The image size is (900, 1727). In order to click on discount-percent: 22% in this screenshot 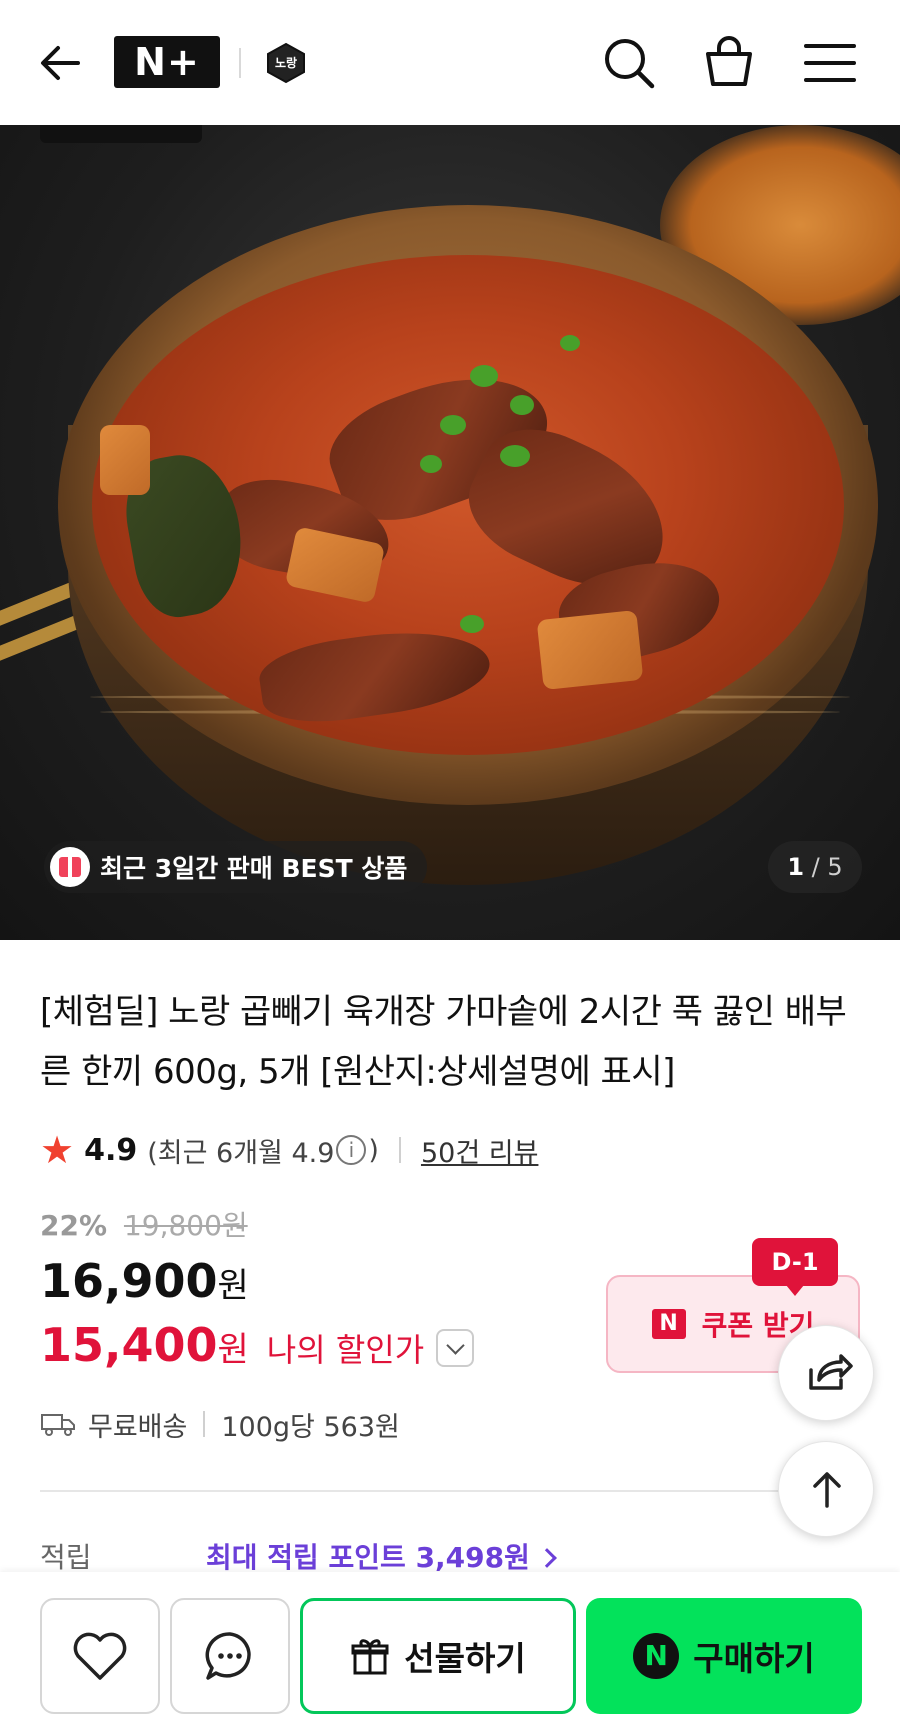, I will do `click(74, 1225)`.